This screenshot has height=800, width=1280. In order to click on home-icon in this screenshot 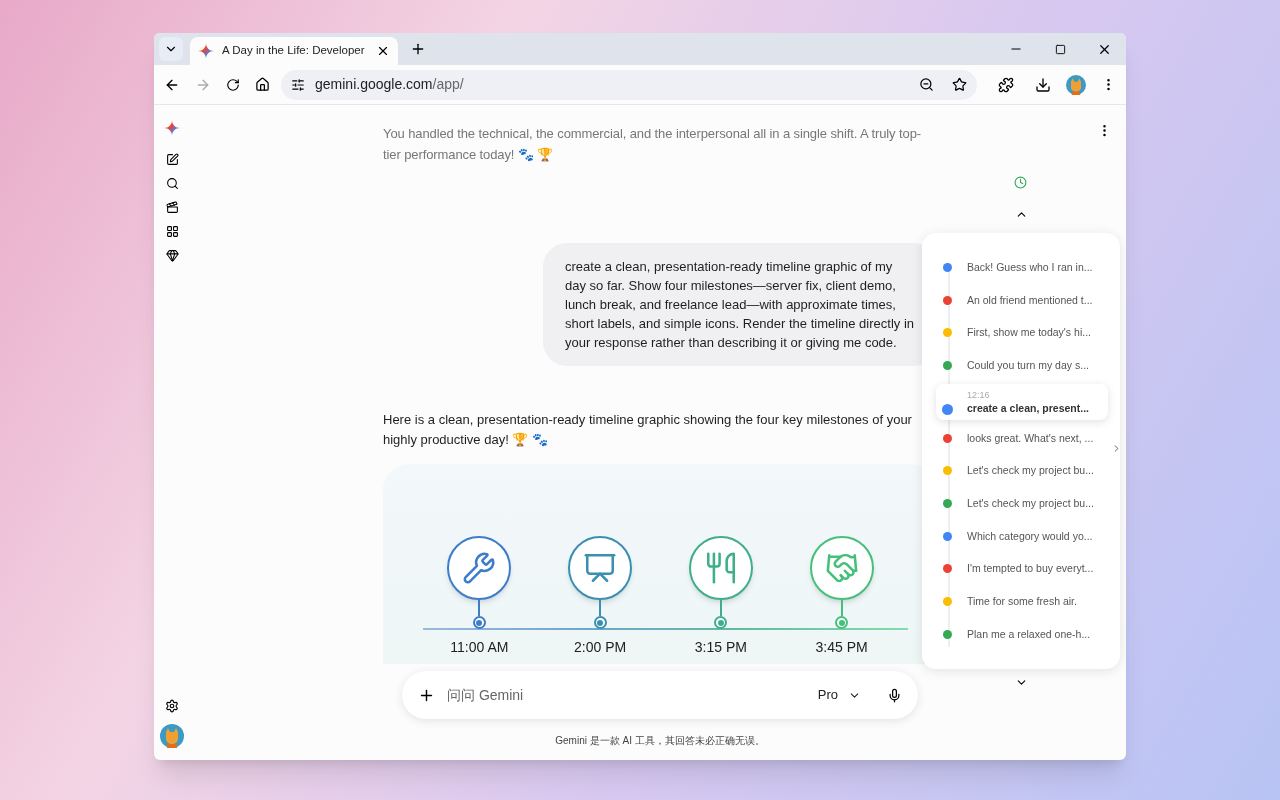, I will do `click(262, 84)`.